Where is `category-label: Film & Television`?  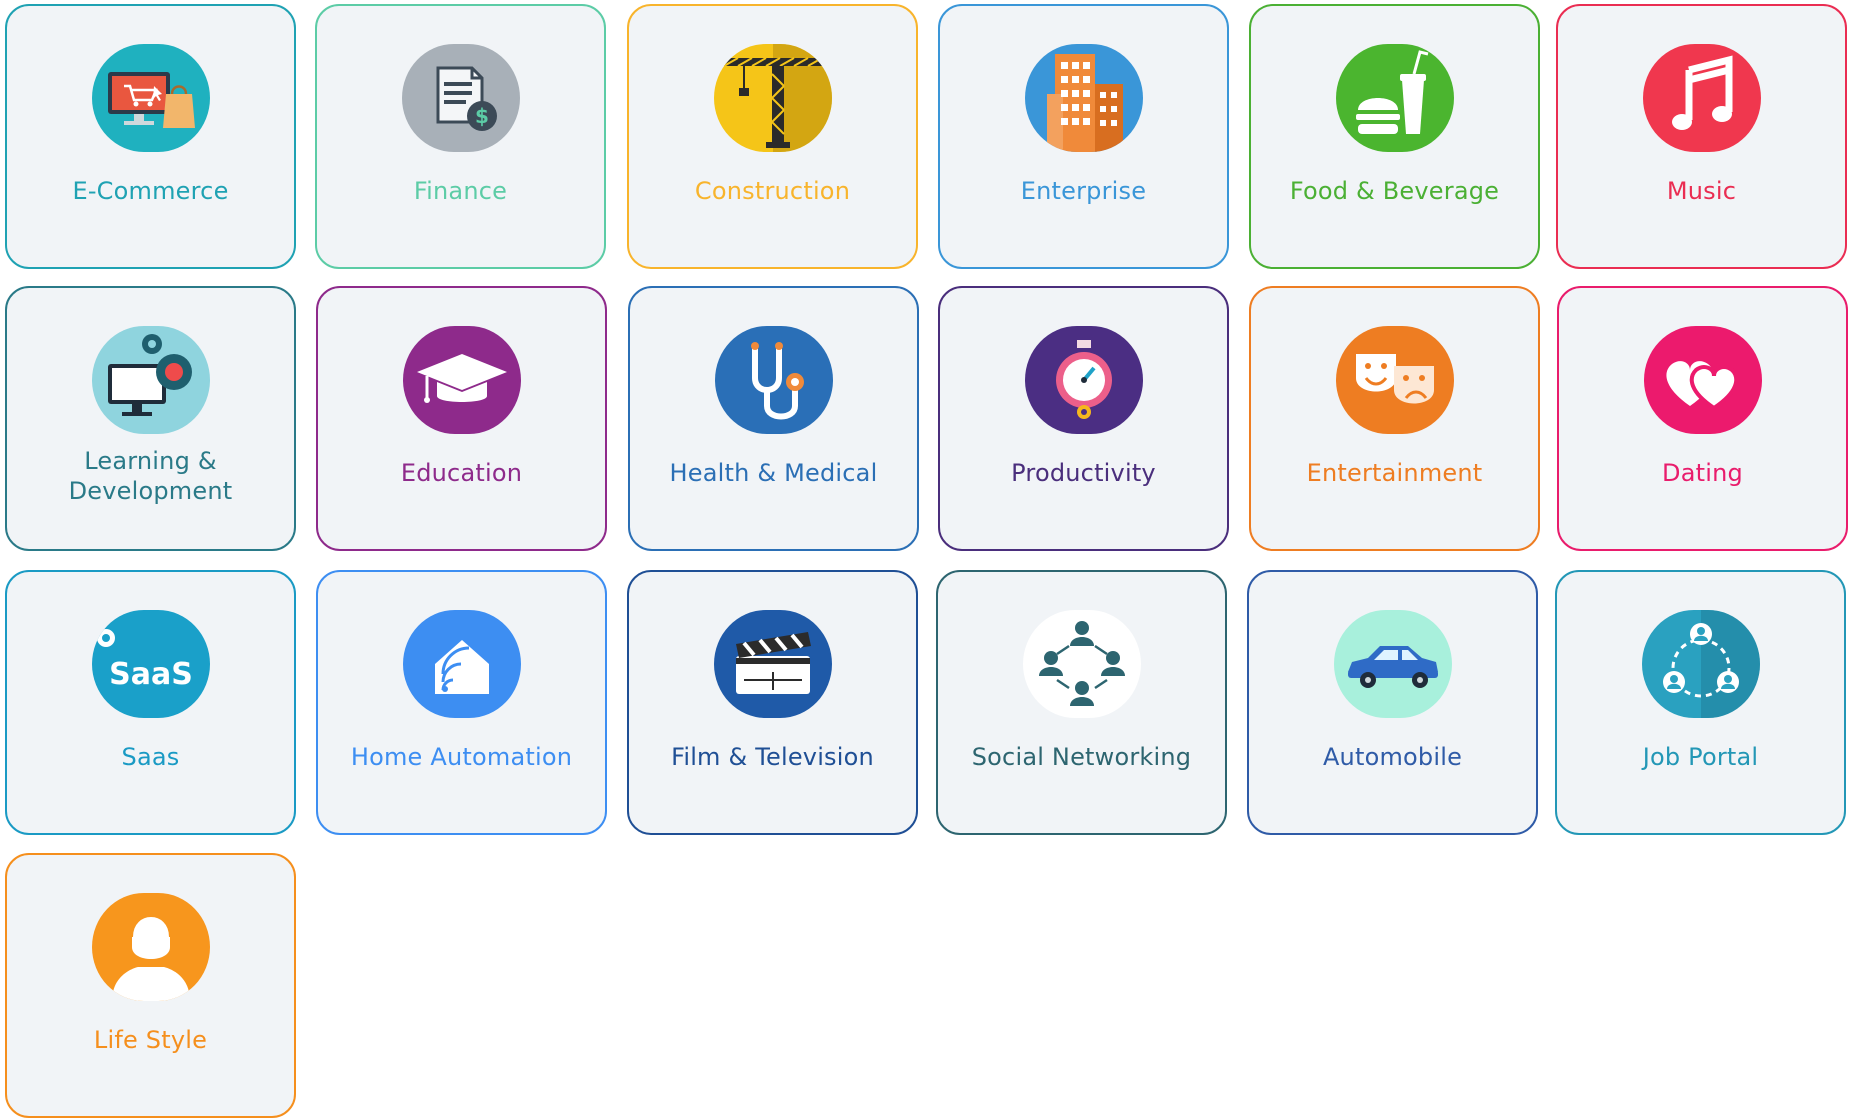 category-label: Film & Television is located at coordinates (772, 757).